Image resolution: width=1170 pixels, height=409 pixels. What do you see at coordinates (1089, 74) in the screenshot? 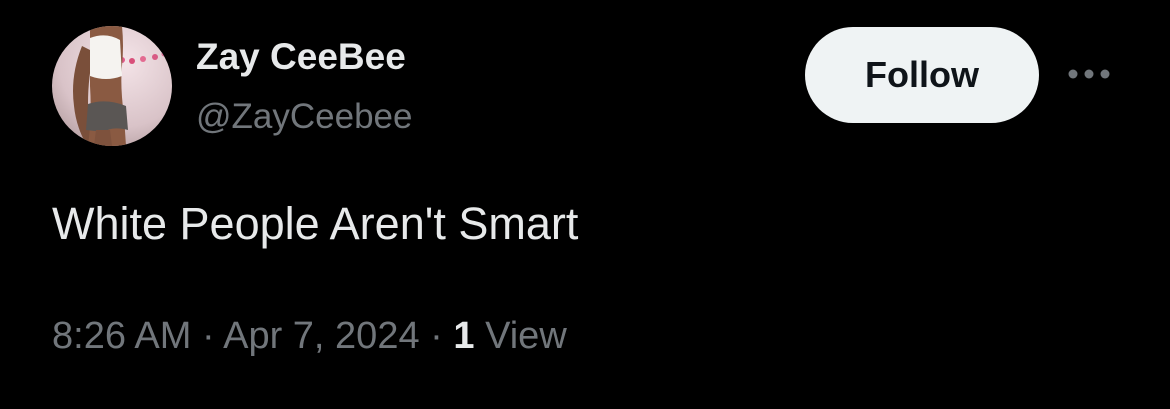
I see `more-horizontal-icon` at bounding box center [1089, 74].